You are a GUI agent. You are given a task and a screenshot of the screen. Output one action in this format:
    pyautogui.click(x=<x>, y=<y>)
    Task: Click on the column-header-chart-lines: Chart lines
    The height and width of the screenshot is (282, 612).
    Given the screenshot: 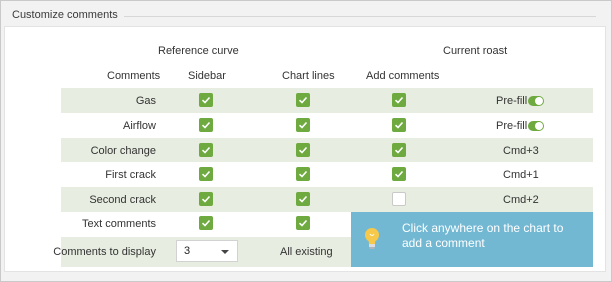 What is the action you would take?
    pyautogui.click(x=308, y=76)
    